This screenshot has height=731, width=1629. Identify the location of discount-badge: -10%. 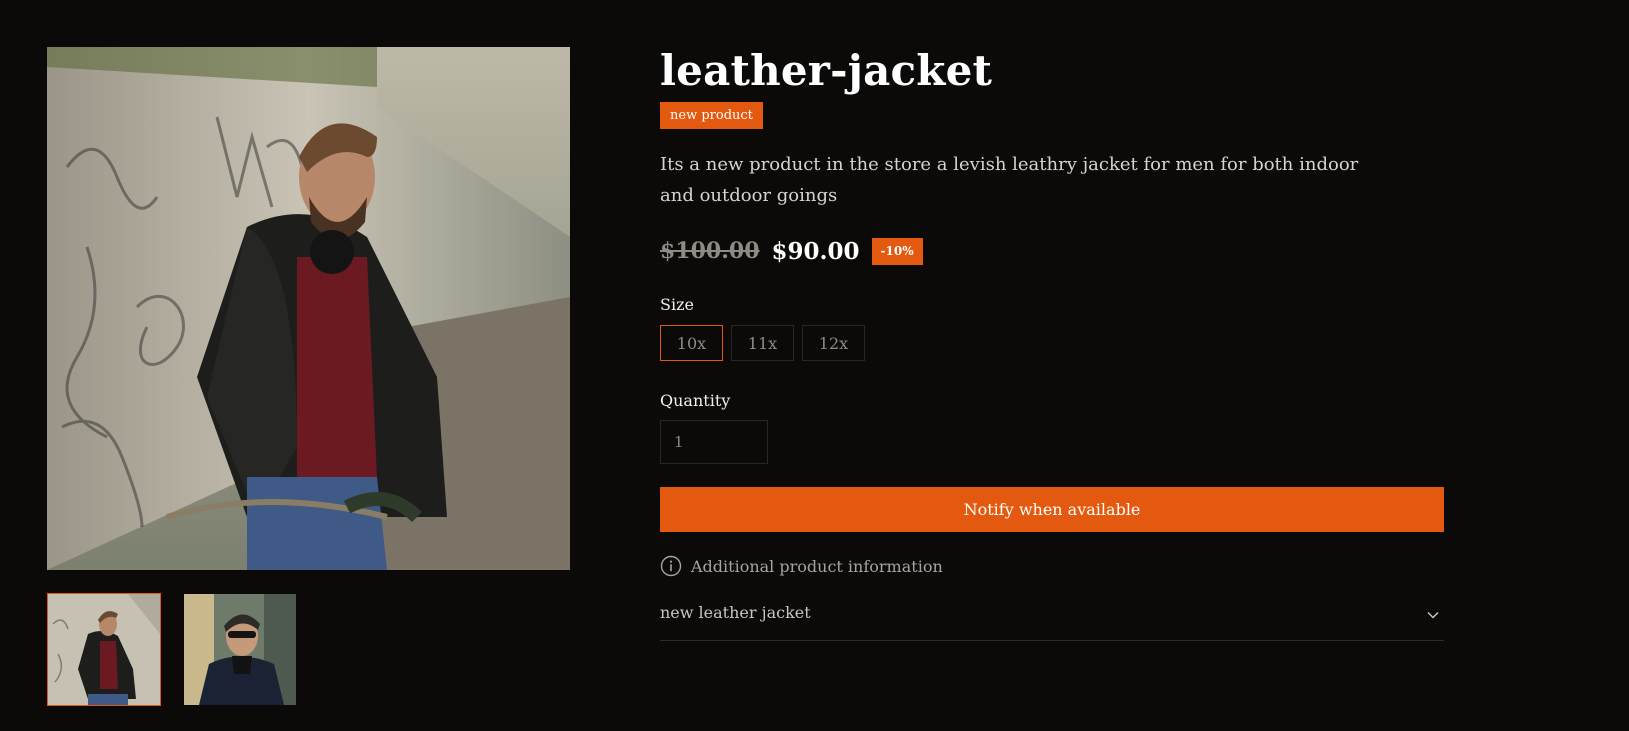
(897, 251).